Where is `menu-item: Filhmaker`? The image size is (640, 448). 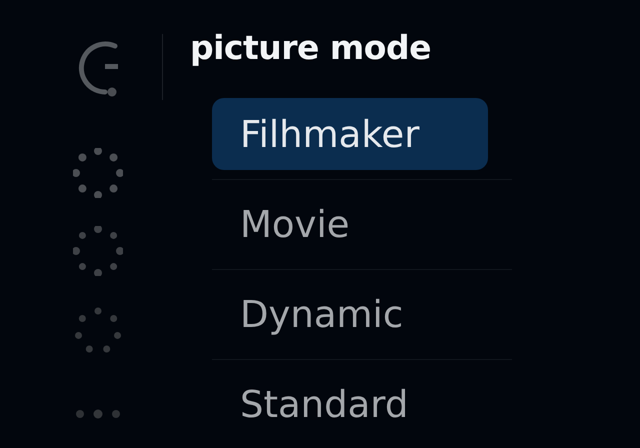 menu-item: Filhmaker is located at coordinates (350, 134).